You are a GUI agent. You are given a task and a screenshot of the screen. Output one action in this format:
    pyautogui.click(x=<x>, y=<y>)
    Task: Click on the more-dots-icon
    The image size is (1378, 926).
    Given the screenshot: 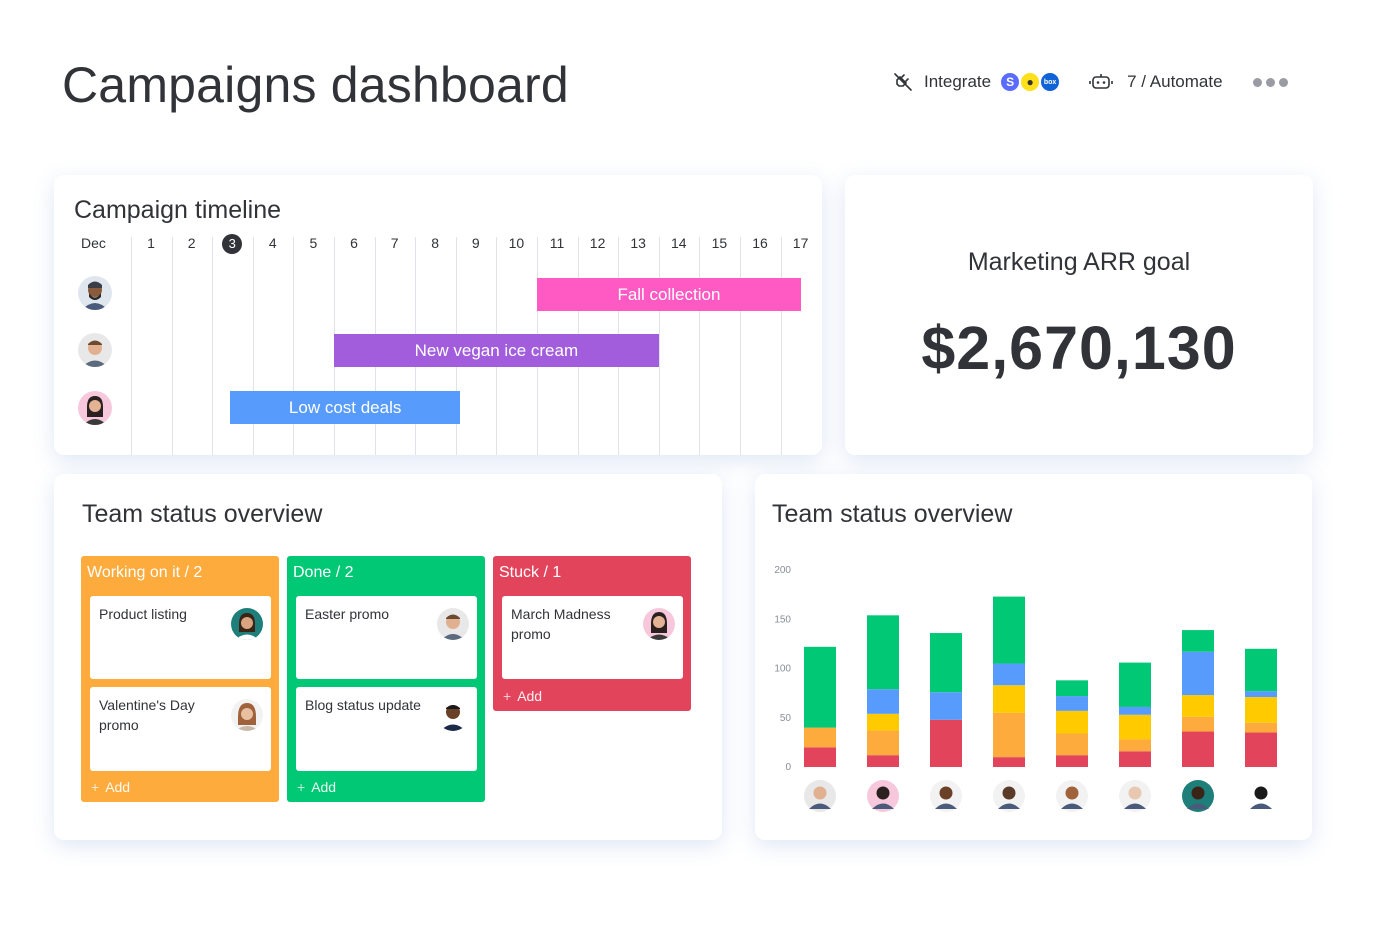 What is the action you would take?
    pyautogui.click(x=1272, y=82)
    